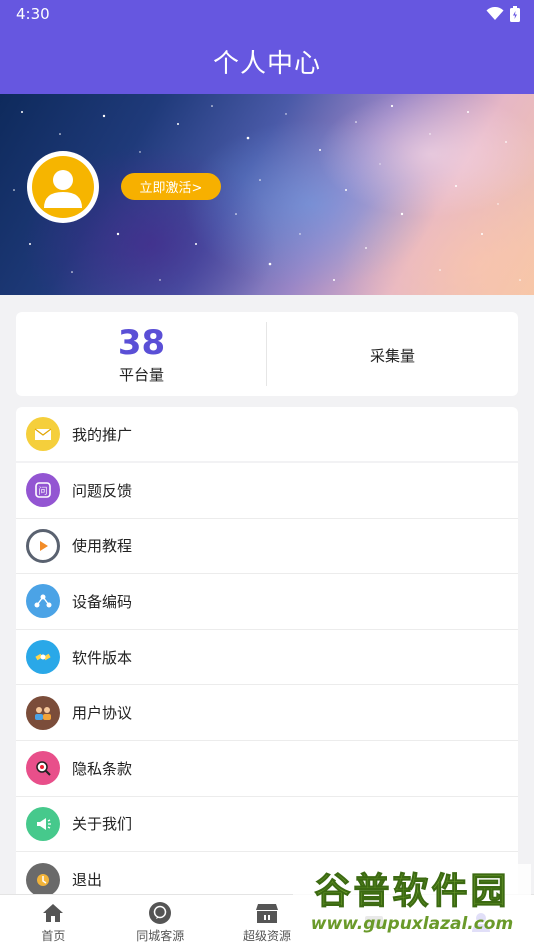 This screenshot has width=534, height=950. What do you see at coordinates (141, 374) in the screenshot?
I see `stat-platform-label: 平台量` at bounding box center [141, 374].